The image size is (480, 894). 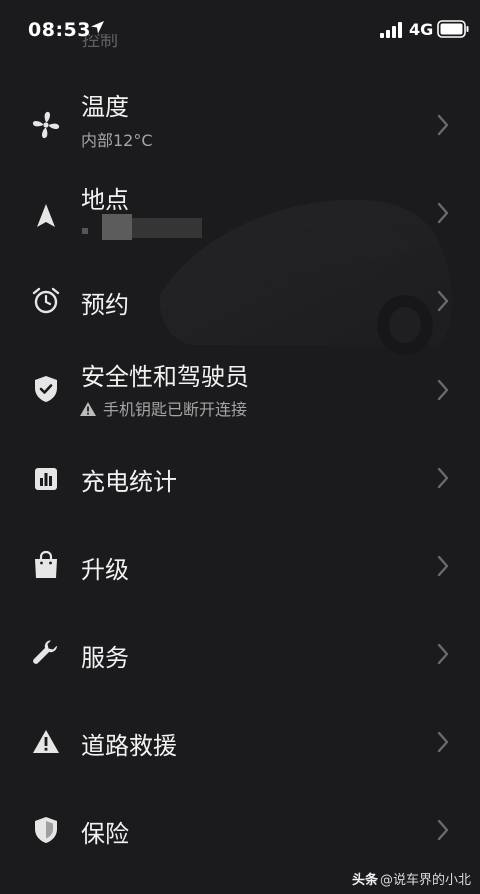 I want to click on menu-item-insurance: 保险, so click(x=240, y=829).